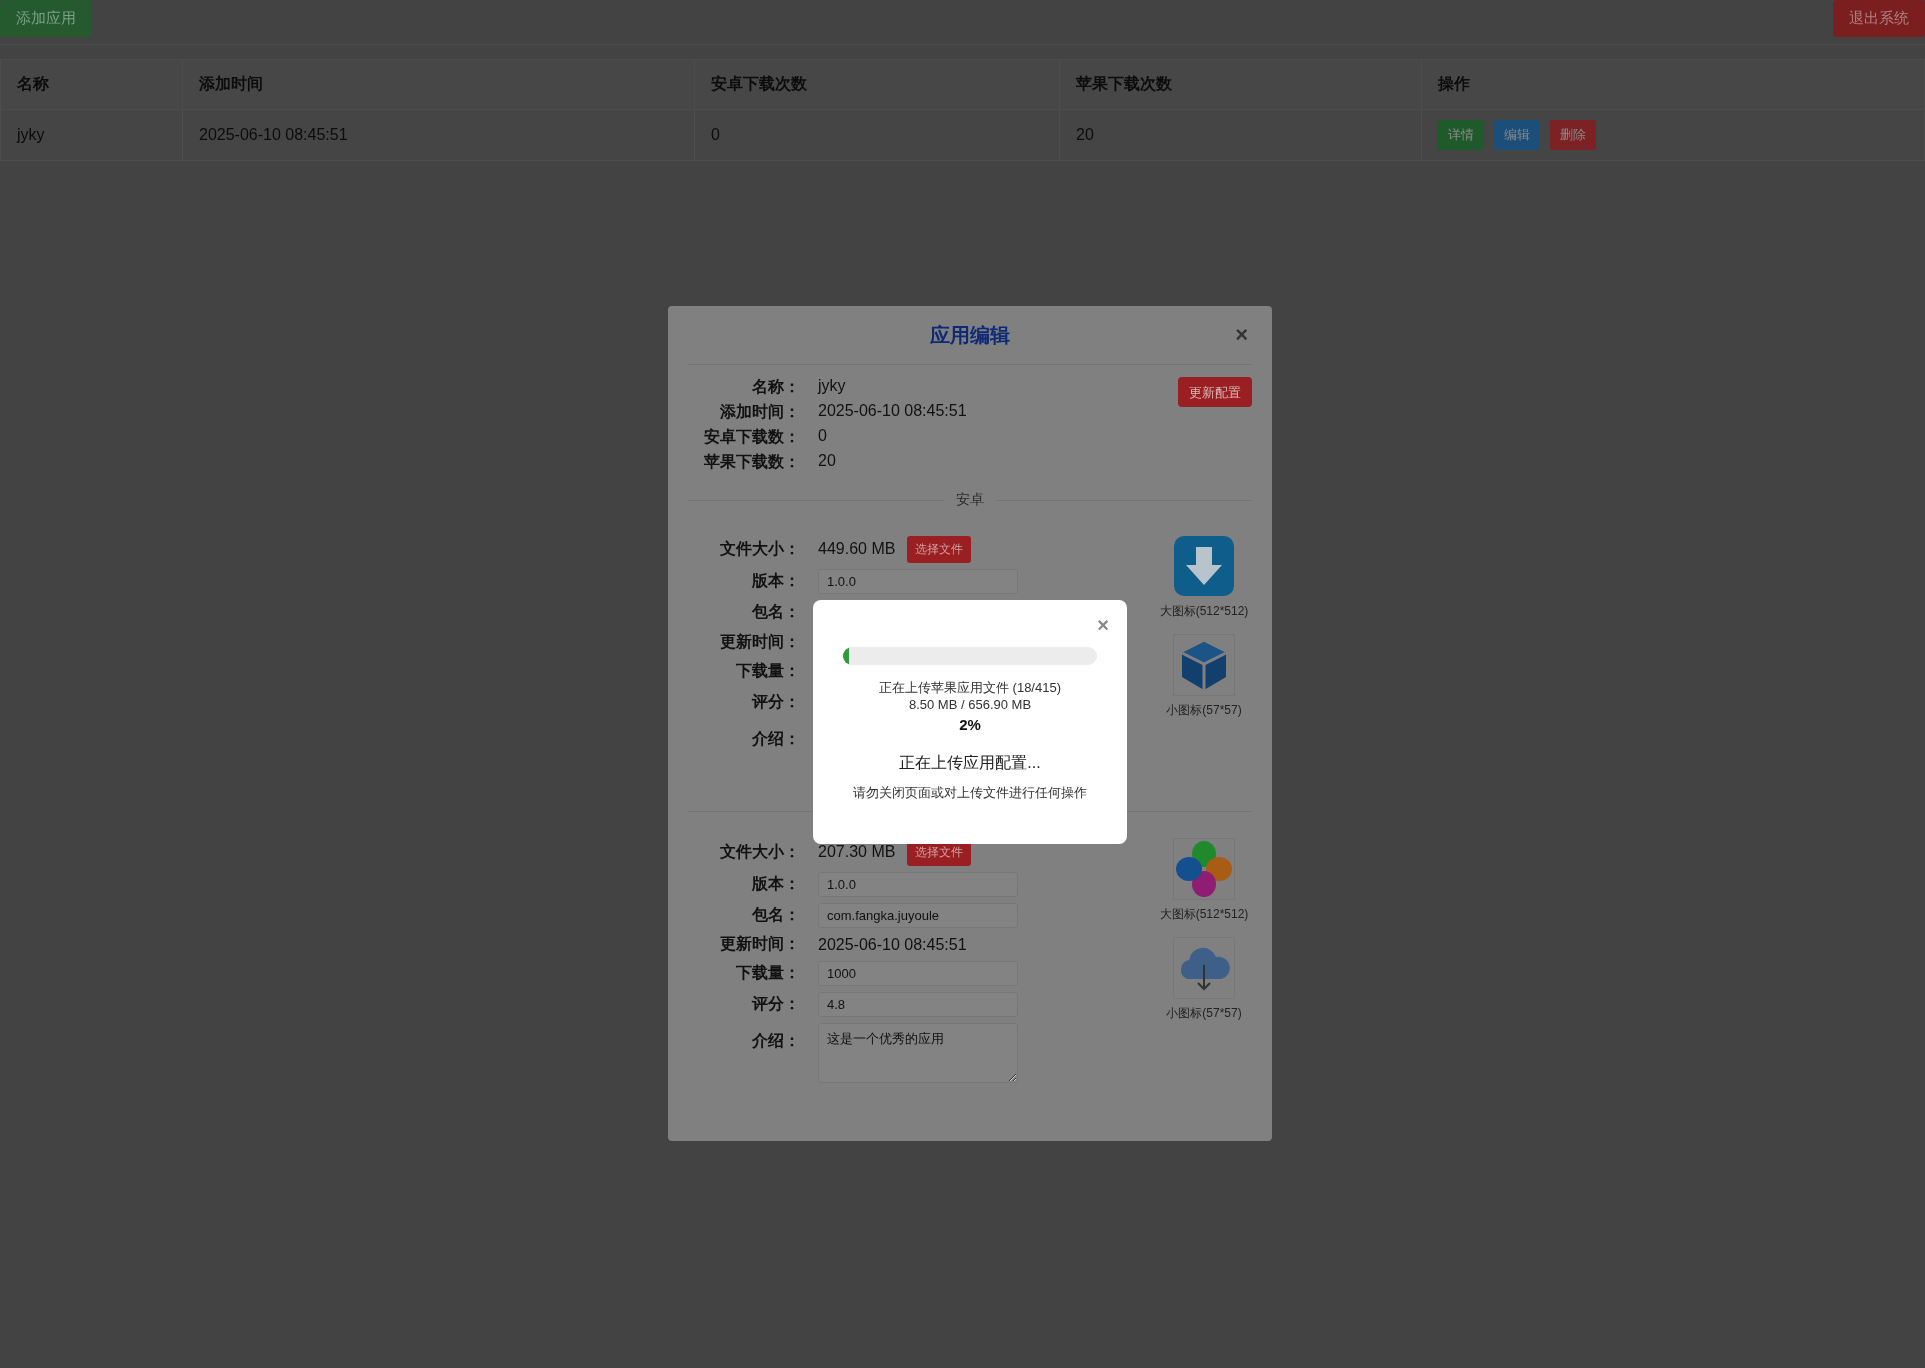 Image resolution: width=1925 pixels, height=1368 pixels. What do you see at coordinates (970, 793) in the screenshot?
I see `upload-warning: 请勿关闭页面或对上传文件进行任何操作` at bounding box center [970, 793].